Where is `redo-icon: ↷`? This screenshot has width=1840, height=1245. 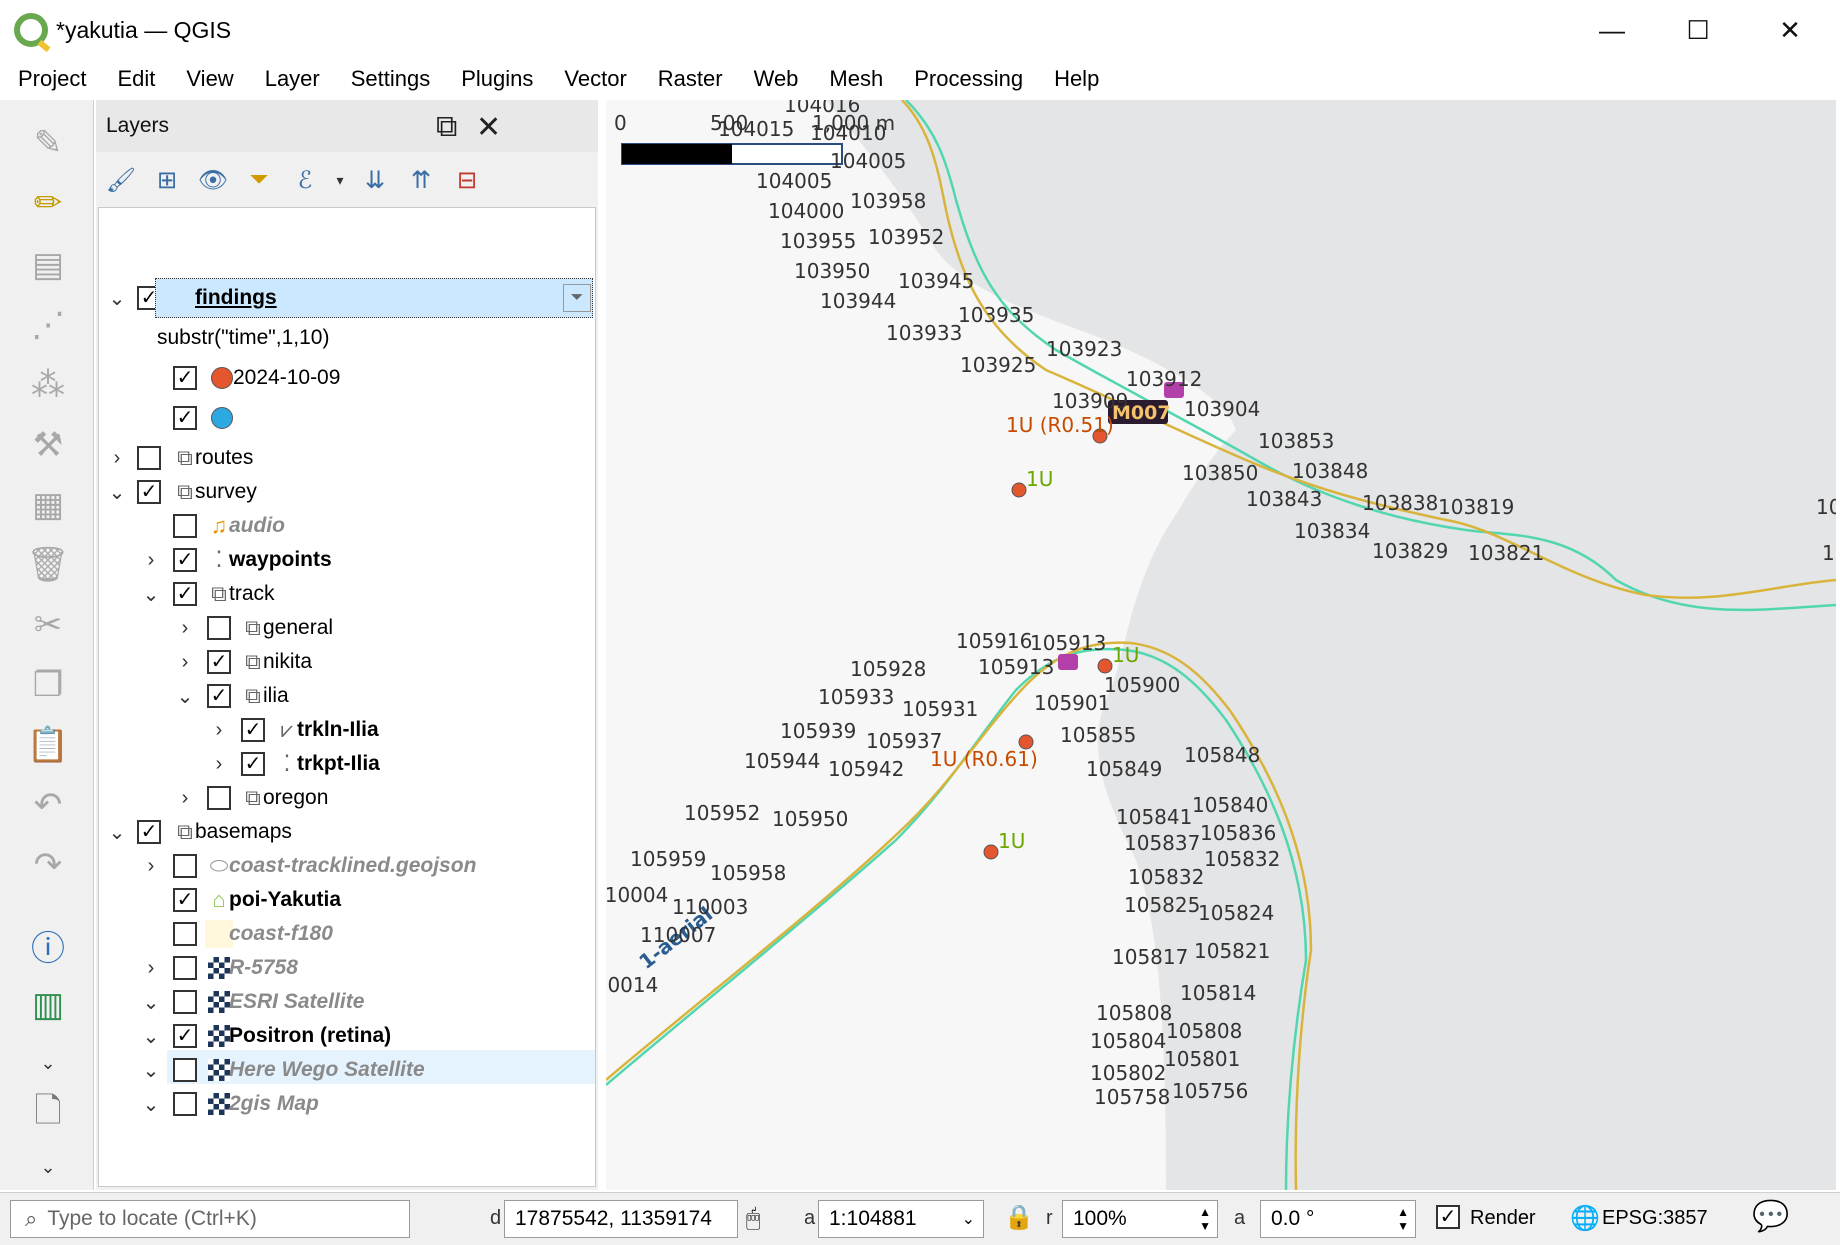
redo-icon: ↷ is located at coordinates (48, 865).